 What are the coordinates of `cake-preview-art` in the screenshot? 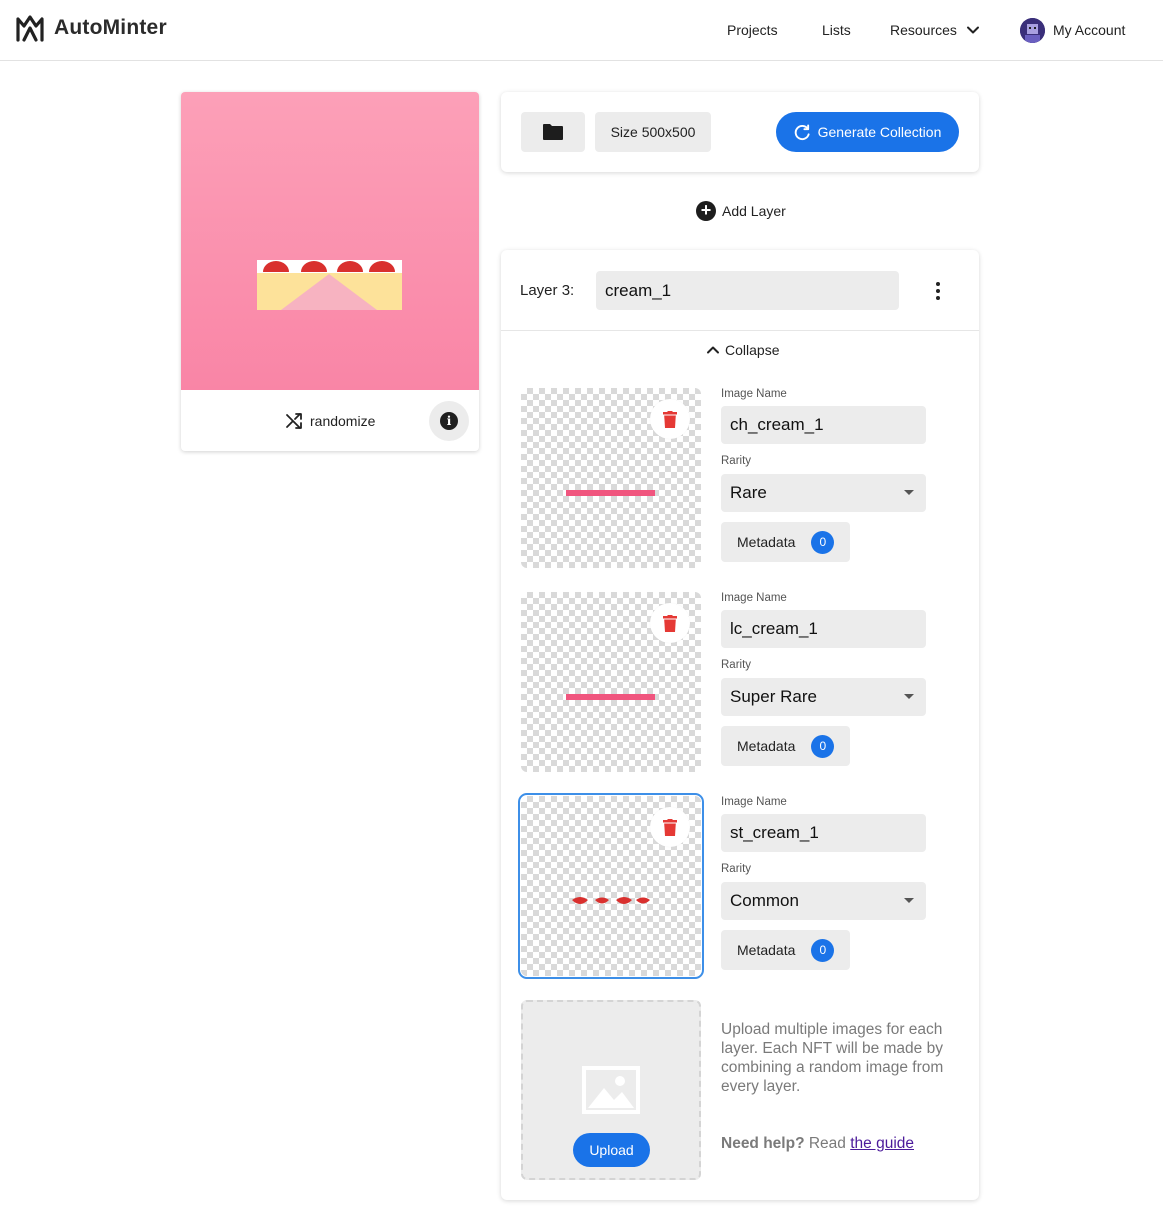 It's located at (329, 285).